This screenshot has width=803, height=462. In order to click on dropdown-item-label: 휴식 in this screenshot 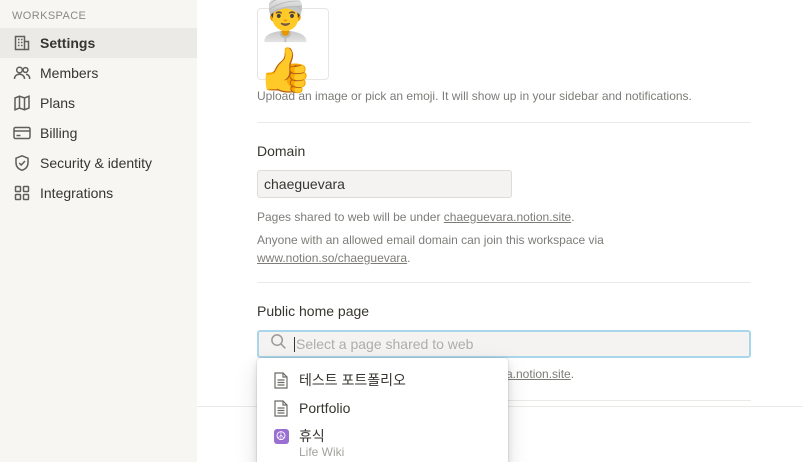, I will do `click(312, 436)`.